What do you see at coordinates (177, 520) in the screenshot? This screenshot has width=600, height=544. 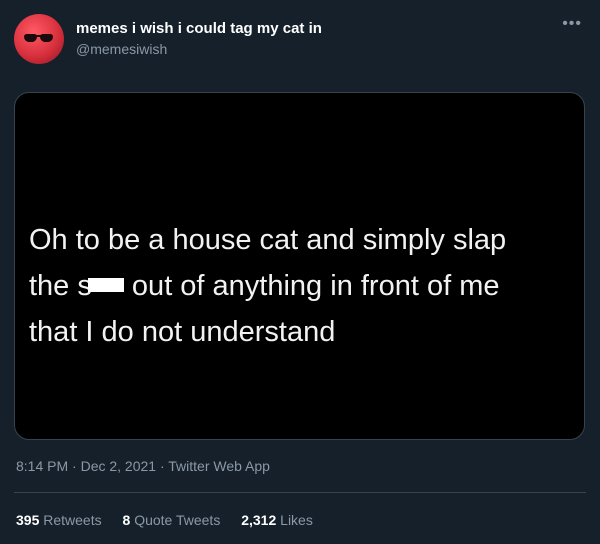 I see `quote-tweets-label: Quote Tweets` at bounding box center [177, 520].